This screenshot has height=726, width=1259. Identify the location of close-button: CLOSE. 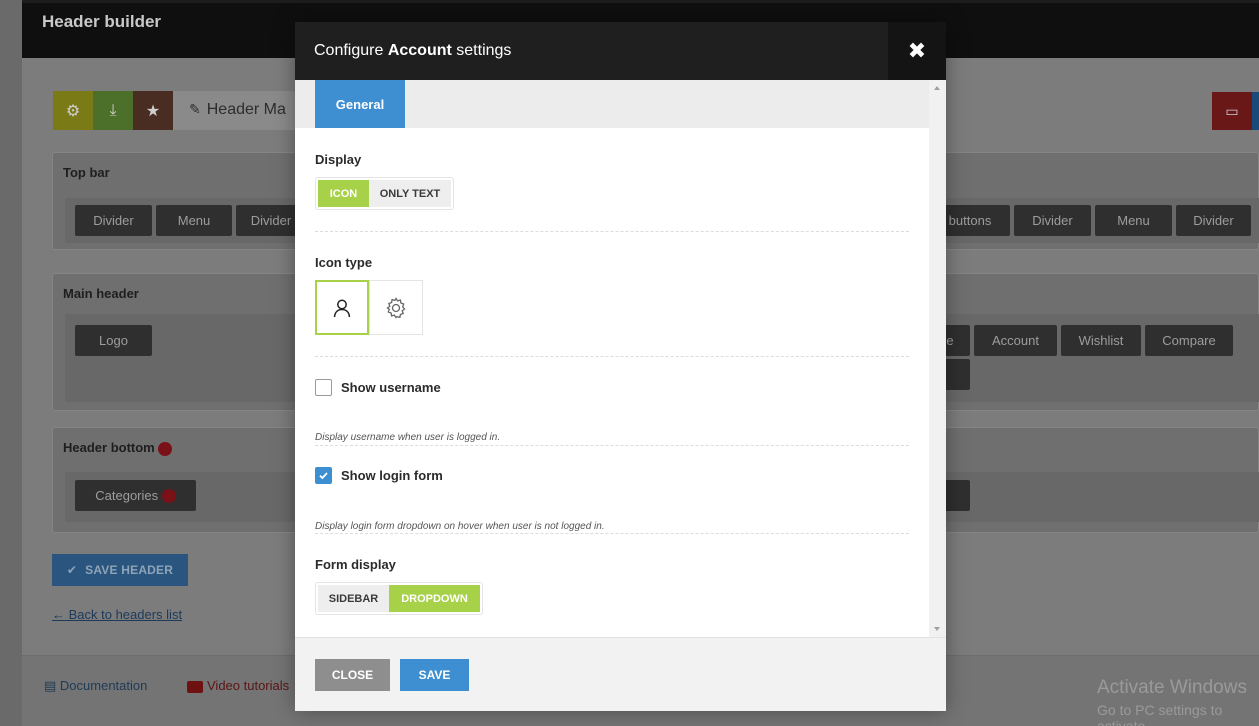
(352, 675).